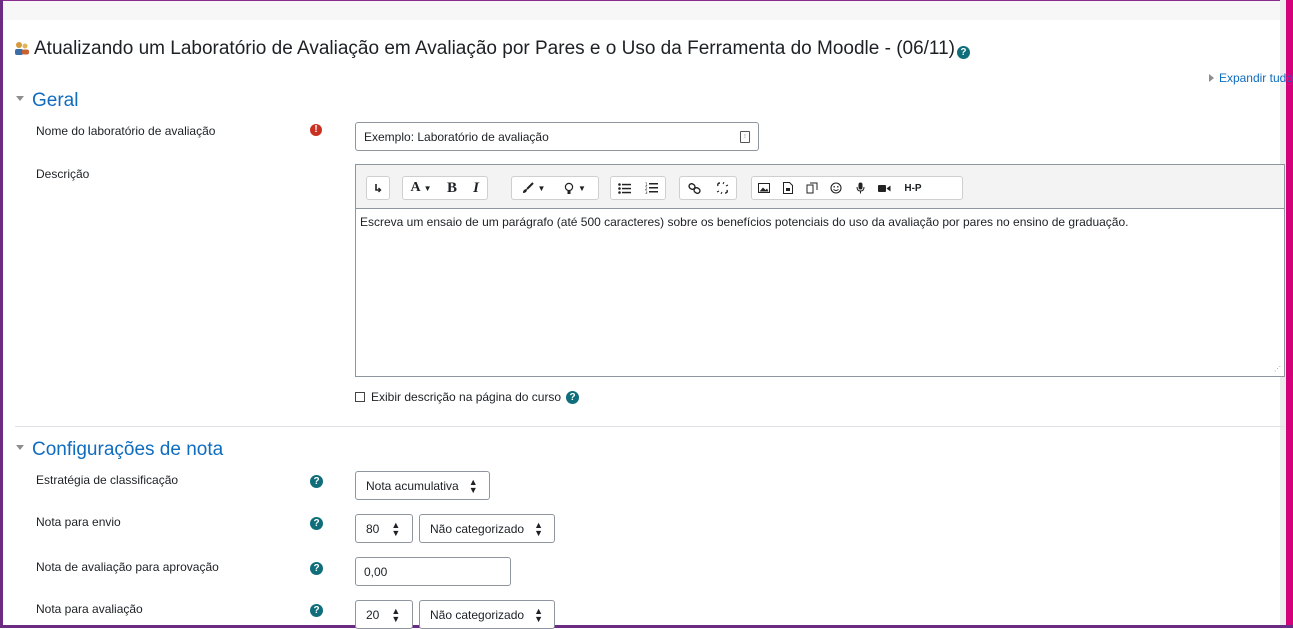 The height and width of the screenshot is (629, 1293). Describe the element at coordinates (107, 480) in the screenshot. I see `grading-strategy-label: Estratégia de classificação` at that location.